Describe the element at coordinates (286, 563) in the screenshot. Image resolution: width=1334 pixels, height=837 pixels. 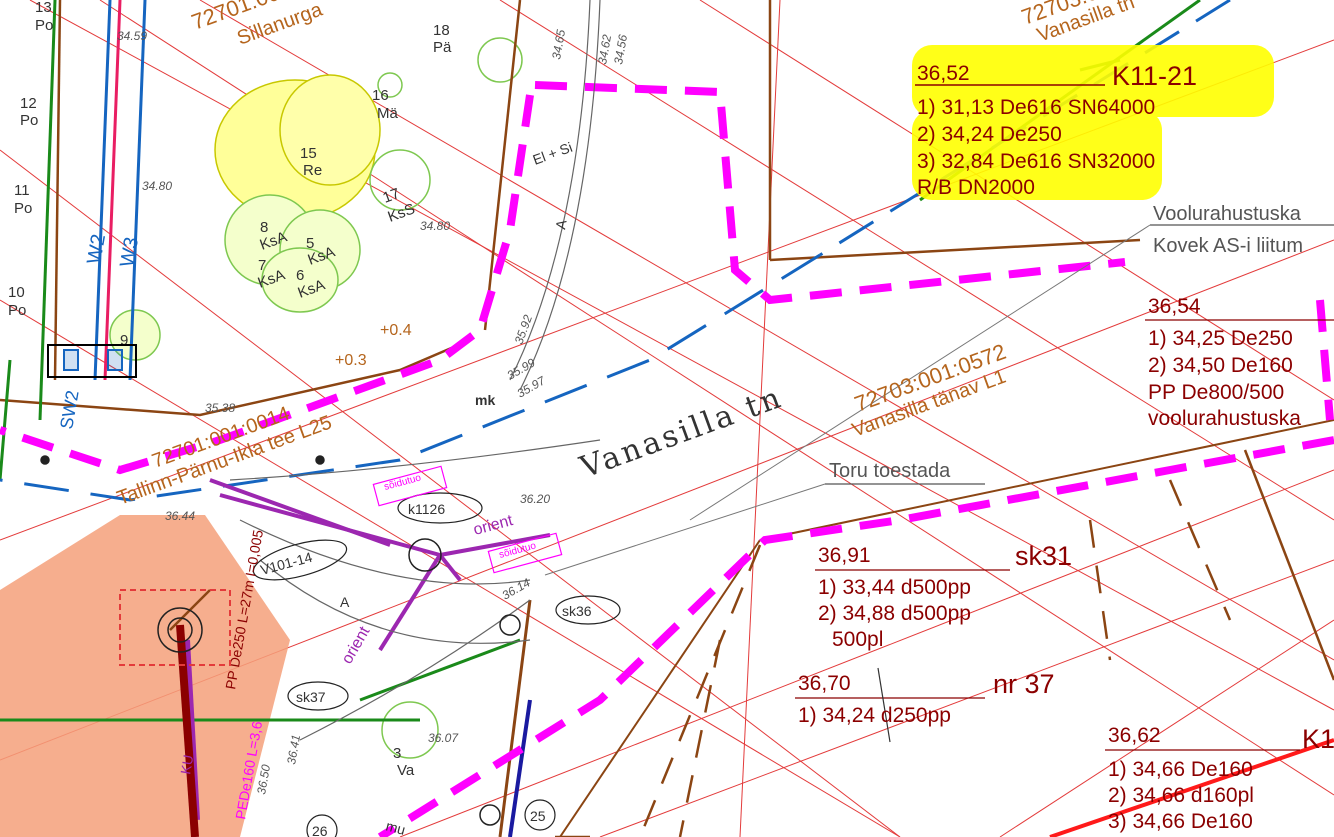
I see `v101-label: V101-14` at that location.